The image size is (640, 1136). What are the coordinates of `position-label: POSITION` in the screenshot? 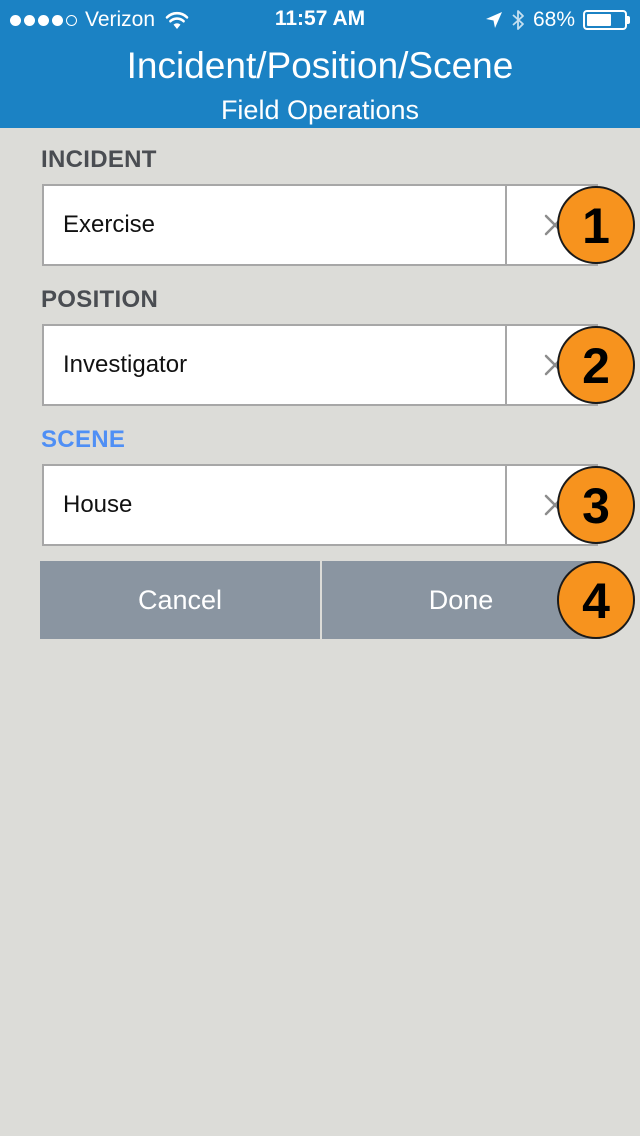 It's located at (100, 299).